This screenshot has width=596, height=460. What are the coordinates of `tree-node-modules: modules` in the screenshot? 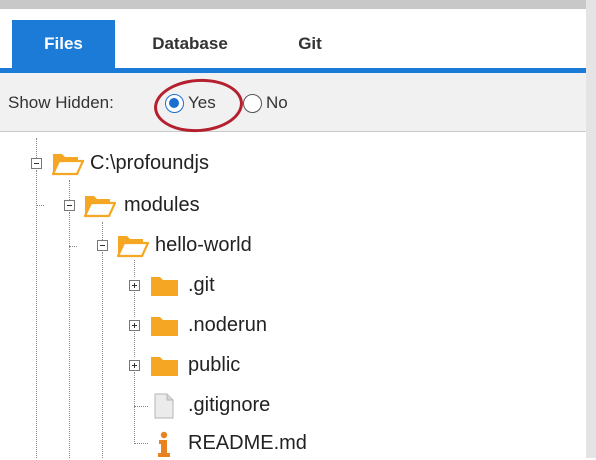 It's located at (184, 207).